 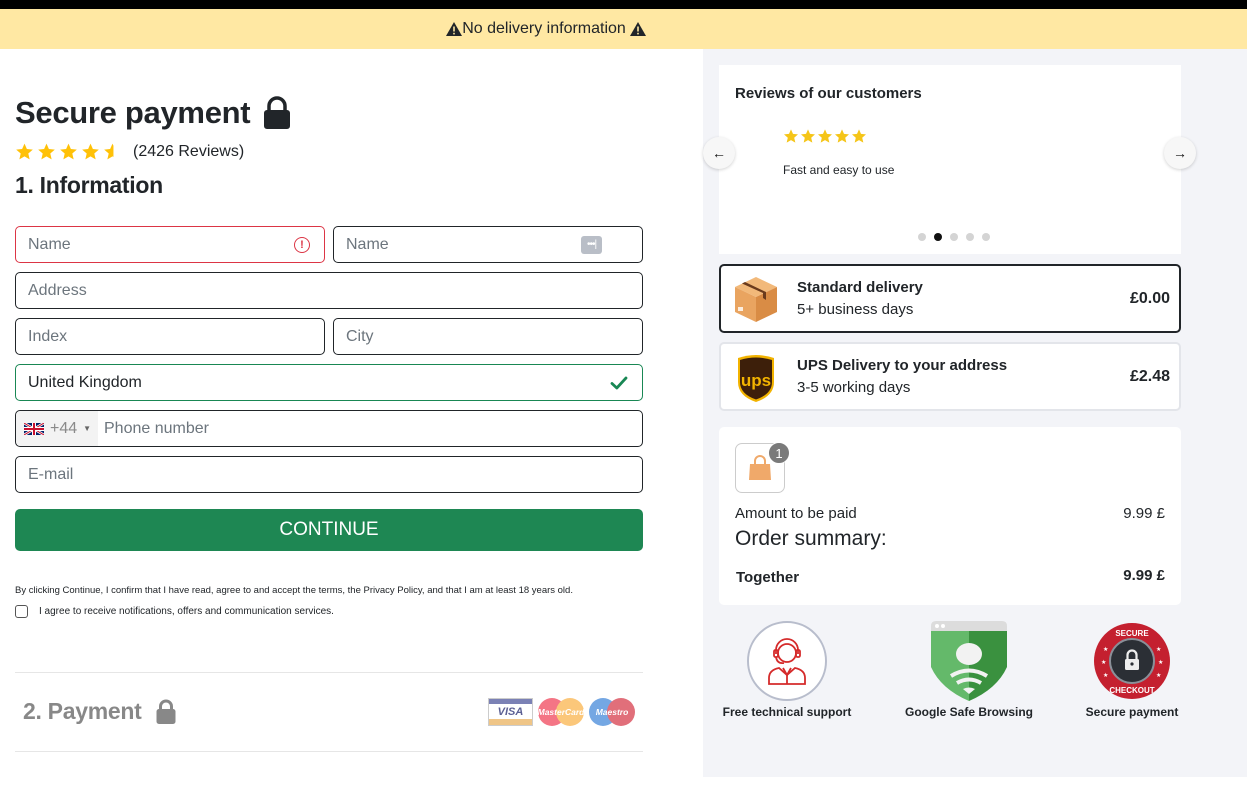 I want to click on caret-down-icon: ▼, so click(x=87, y=428).